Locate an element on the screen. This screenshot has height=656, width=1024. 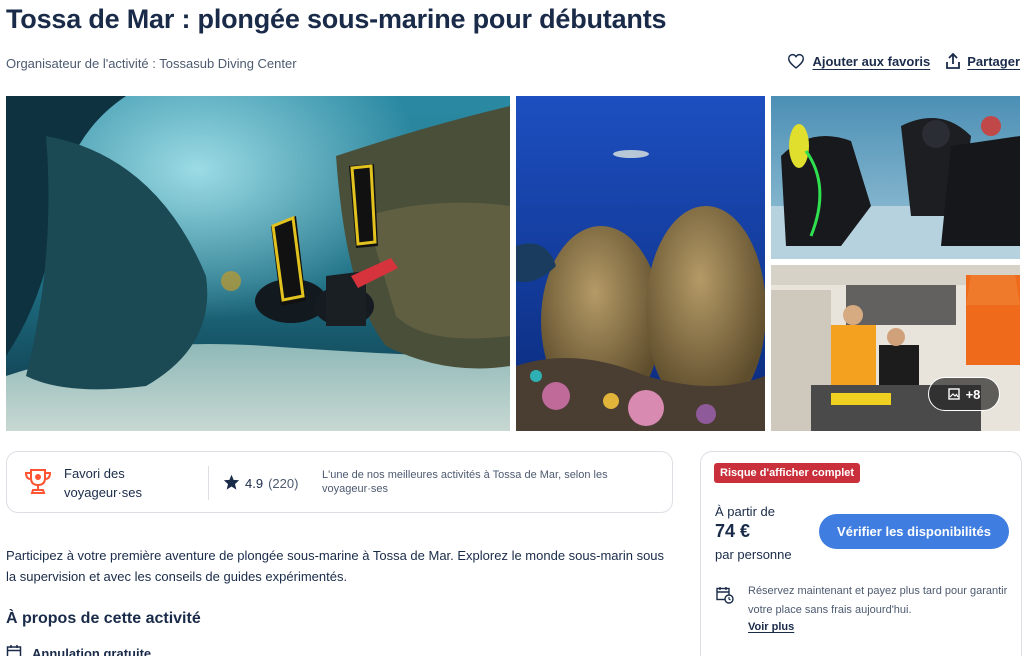
add-to-favorites-button: Ajouter aux favoris is located at coordinates (858, 61).